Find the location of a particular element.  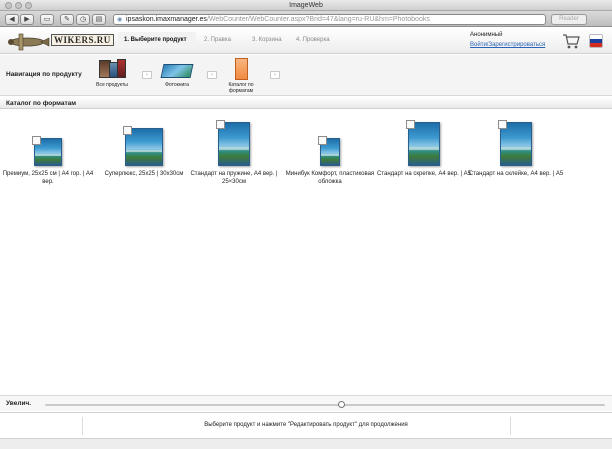

cart-button is located at coordinates (571, 41).